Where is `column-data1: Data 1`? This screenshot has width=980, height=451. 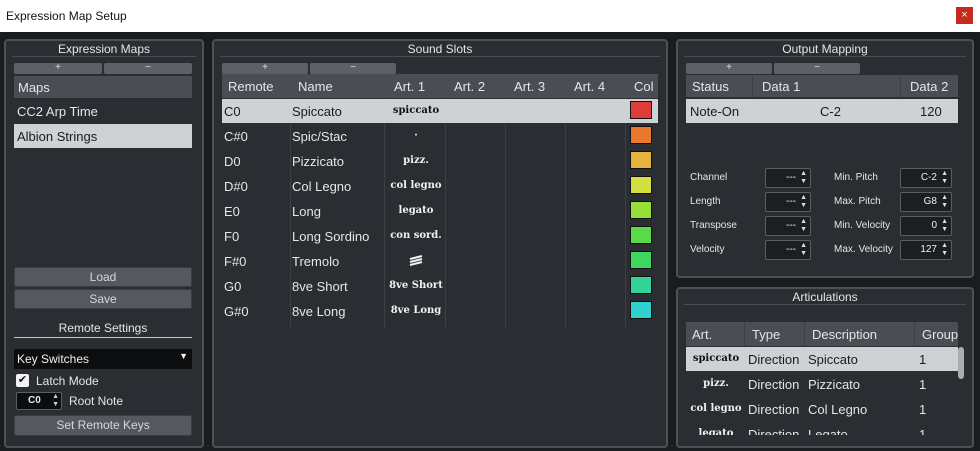 column-data1: Data 1 is located at coordinates (781, 86).